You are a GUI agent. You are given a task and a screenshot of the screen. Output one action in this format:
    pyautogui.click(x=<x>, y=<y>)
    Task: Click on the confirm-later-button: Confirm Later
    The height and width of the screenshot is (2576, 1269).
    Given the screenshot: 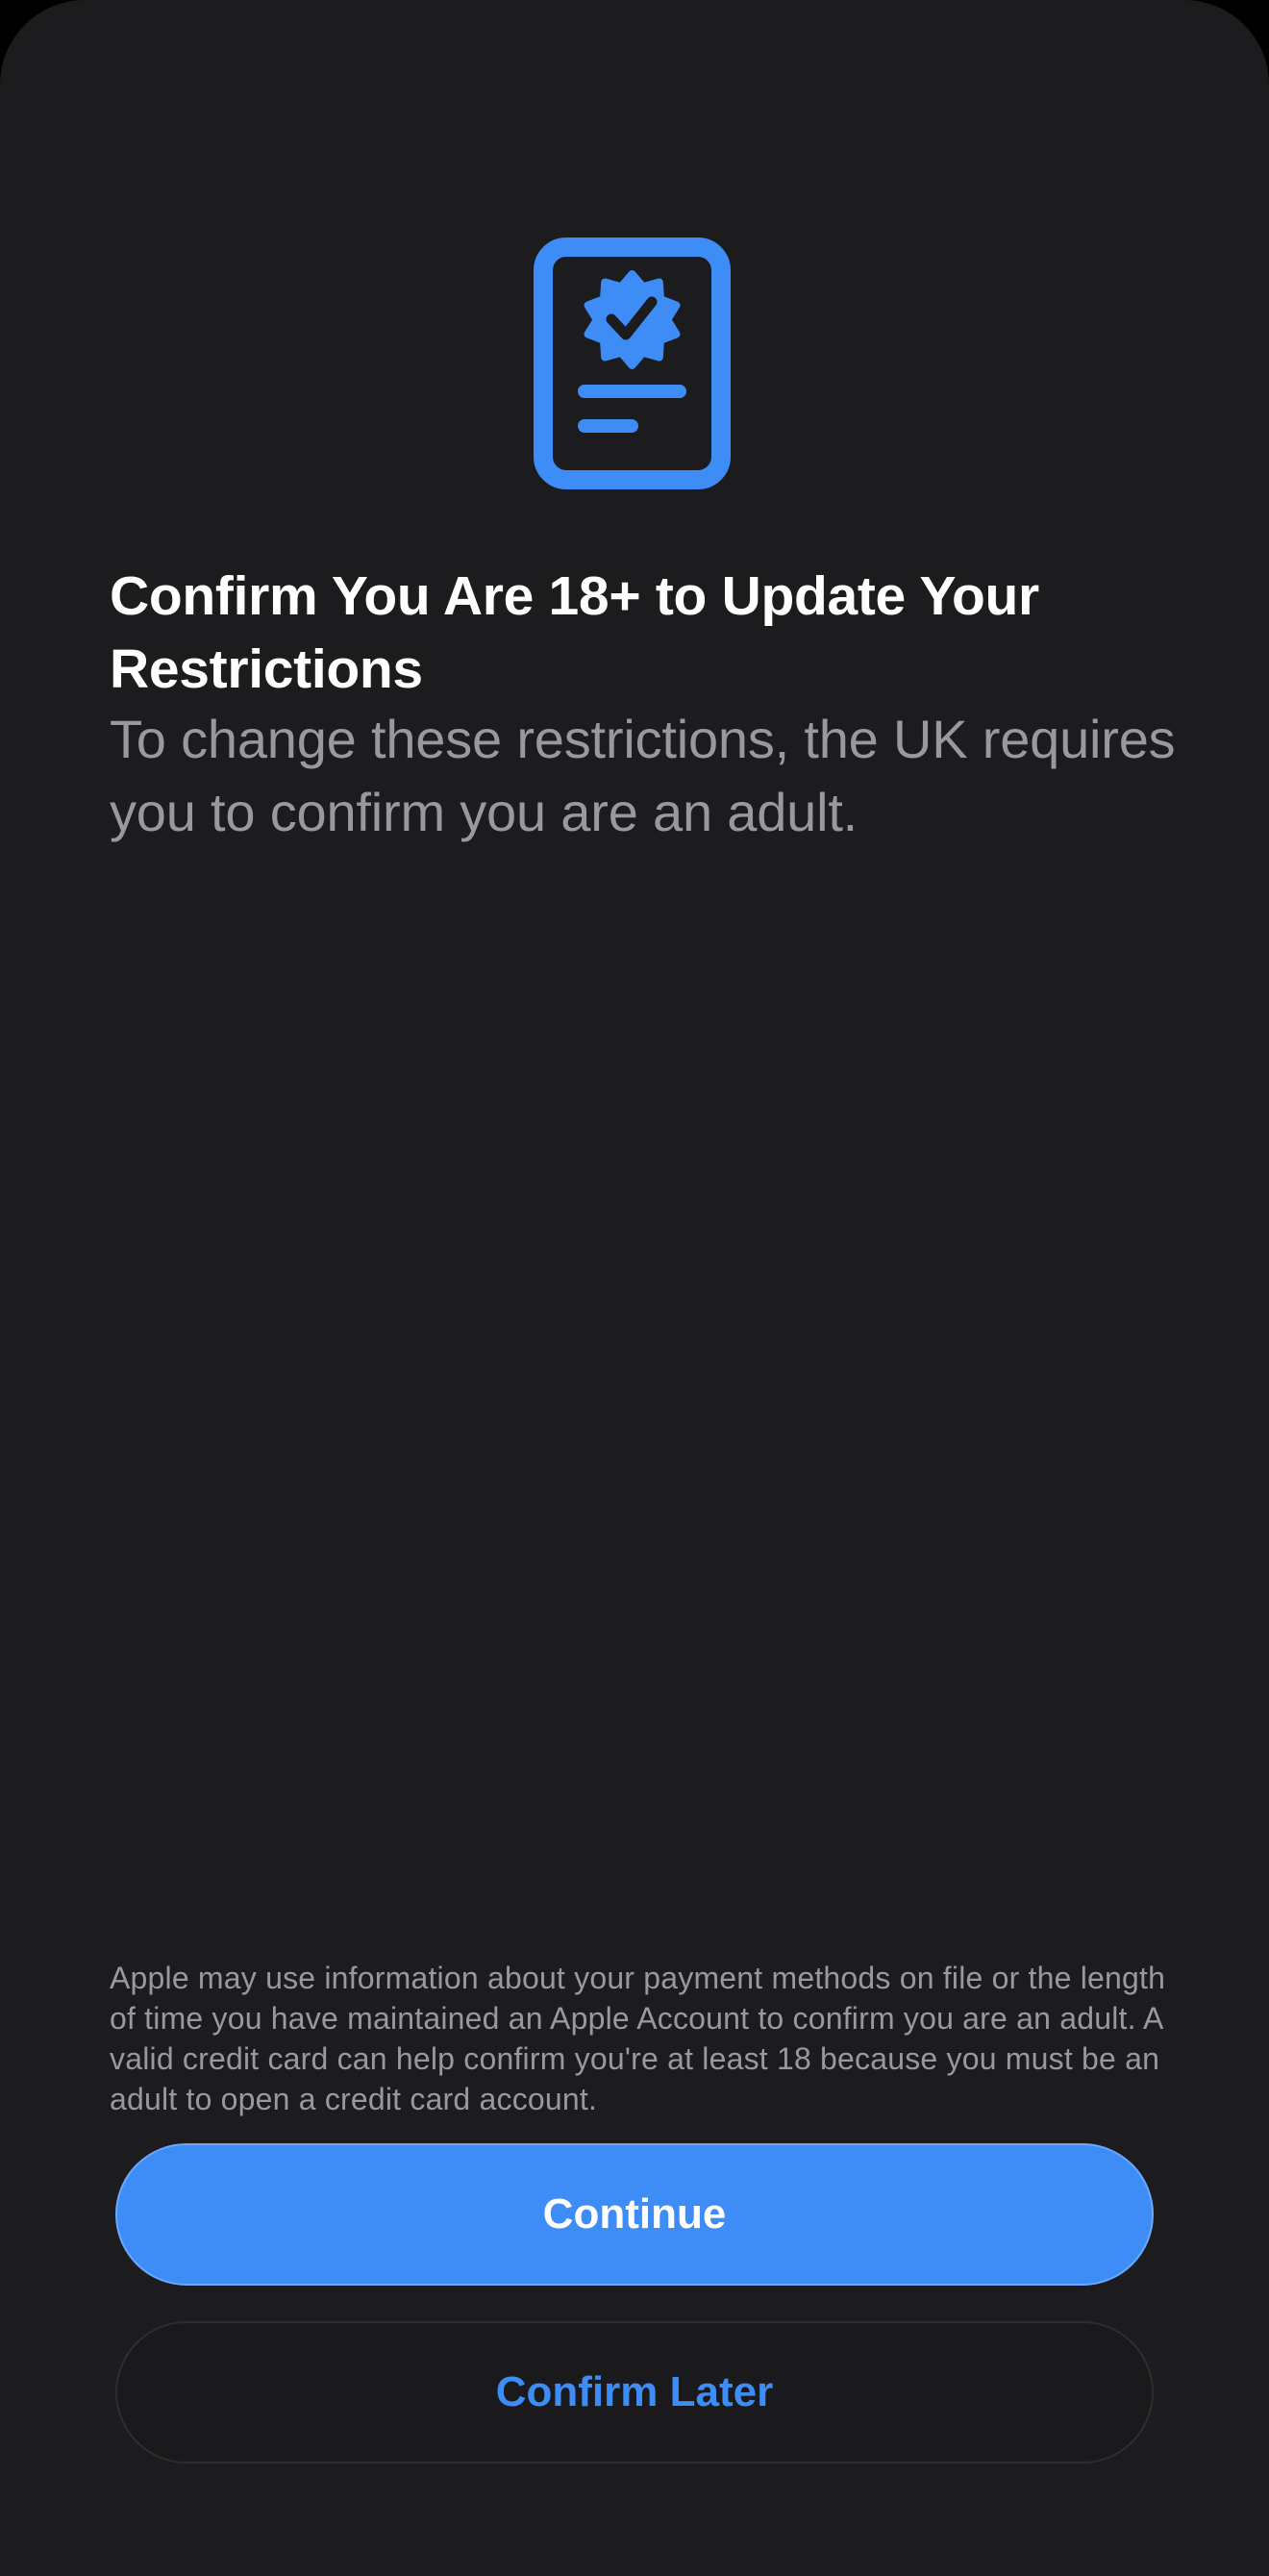 What is the action you would take?
    pyautogui.click(x=634, y=2392)
    